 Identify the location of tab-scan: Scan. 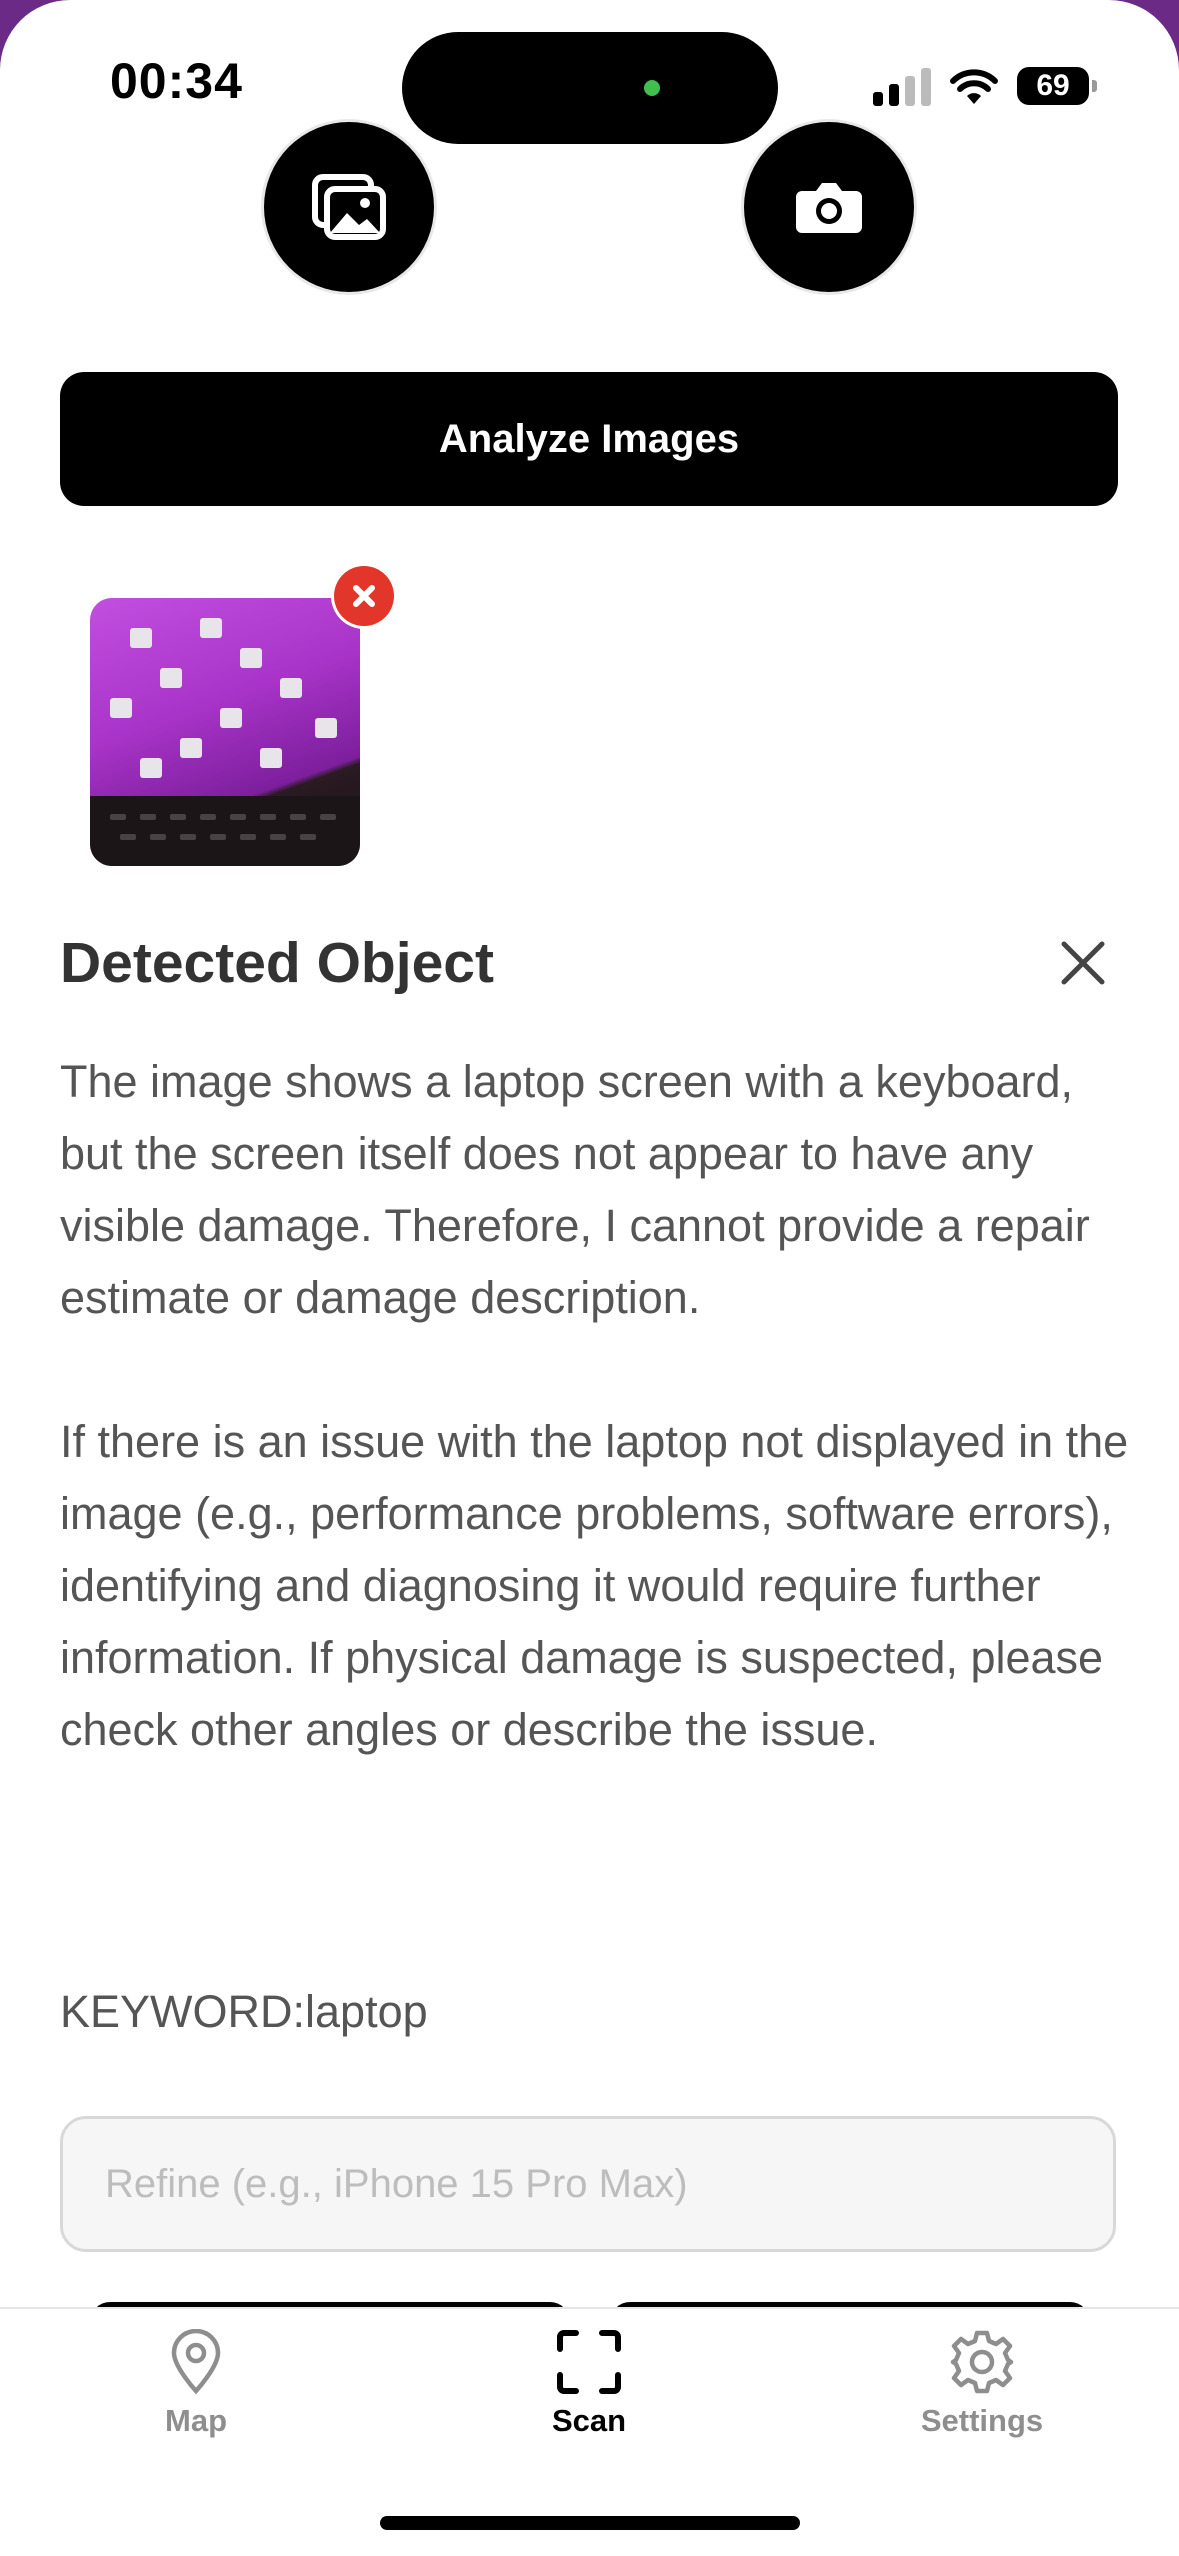
(589, 2384).